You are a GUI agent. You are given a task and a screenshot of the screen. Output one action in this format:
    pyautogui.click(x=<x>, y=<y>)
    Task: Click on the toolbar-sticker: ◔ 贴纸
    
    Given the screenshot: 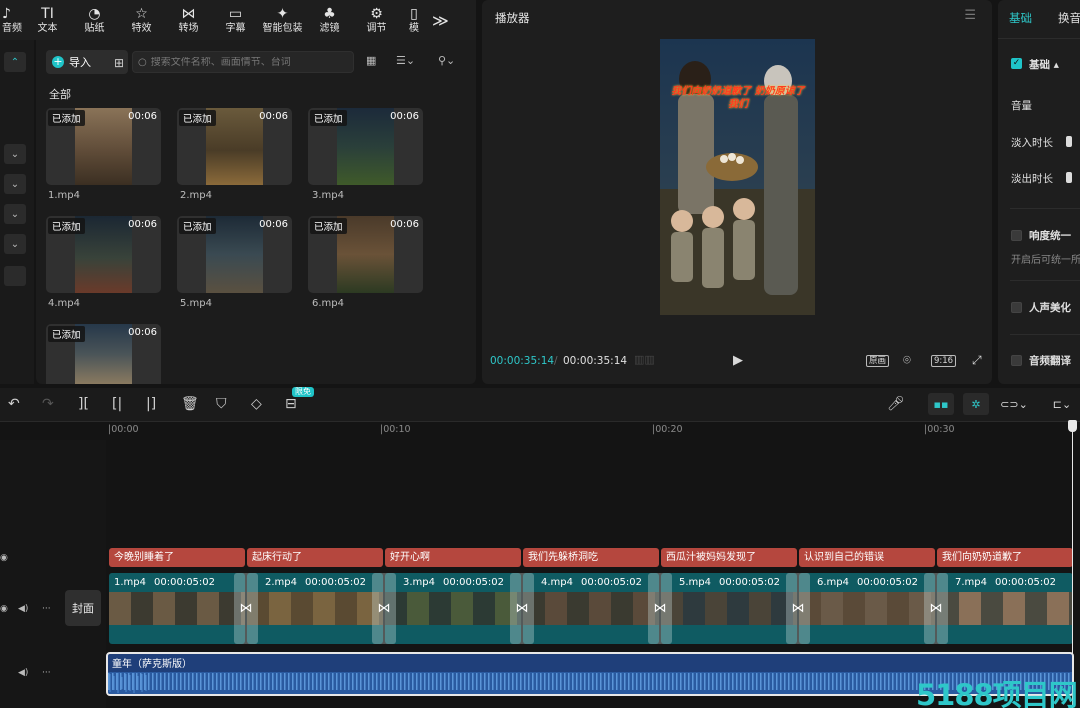 What is the action you would take?
    pyautogui.click(x=94, y=20)
    